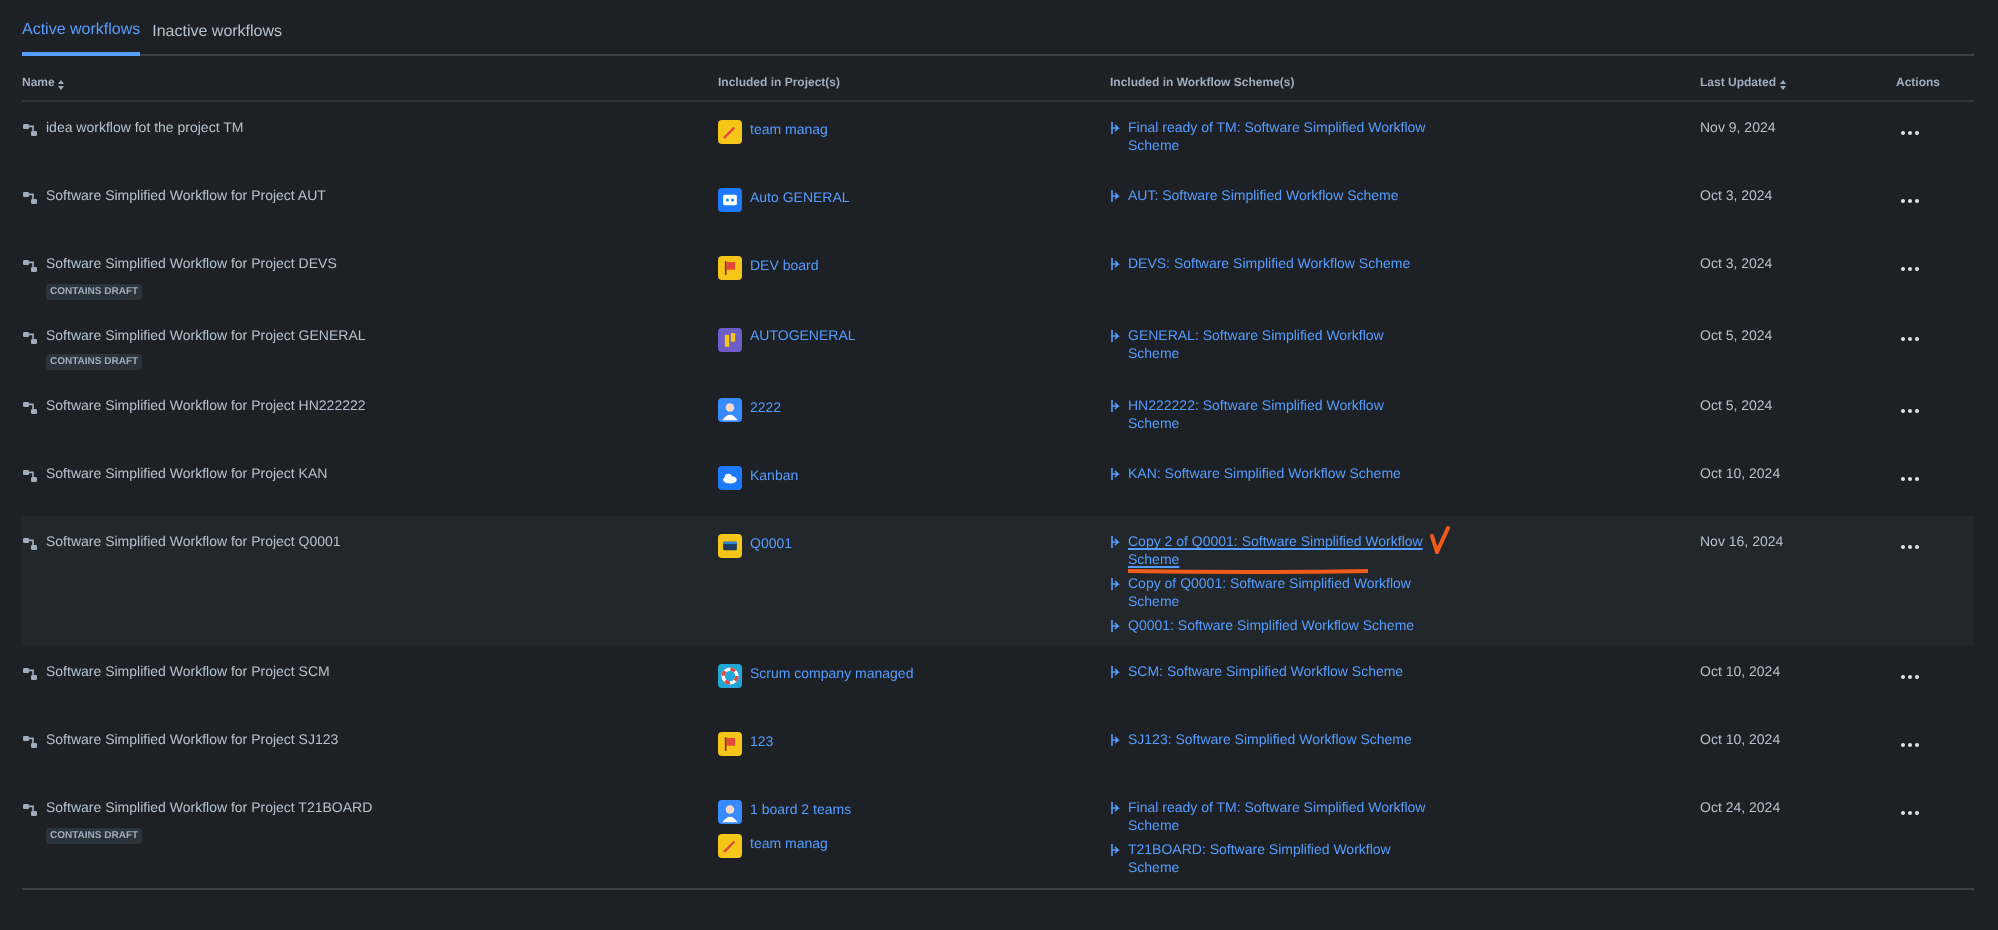 Image resolution: width=1998 pixels, height=930 pixels. Describe the element at coordinates (1440, 540) in the screenshot. I see `checkmark-icon` at that location.